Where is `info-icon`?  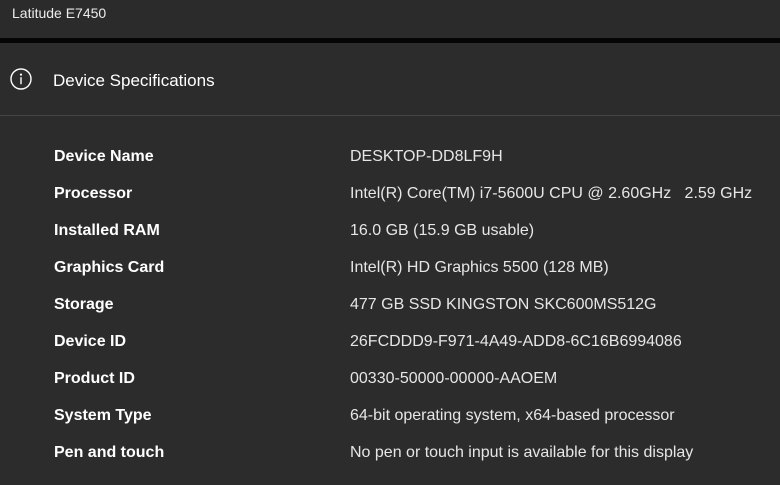
info-icon is located at coordinates (21, 79).